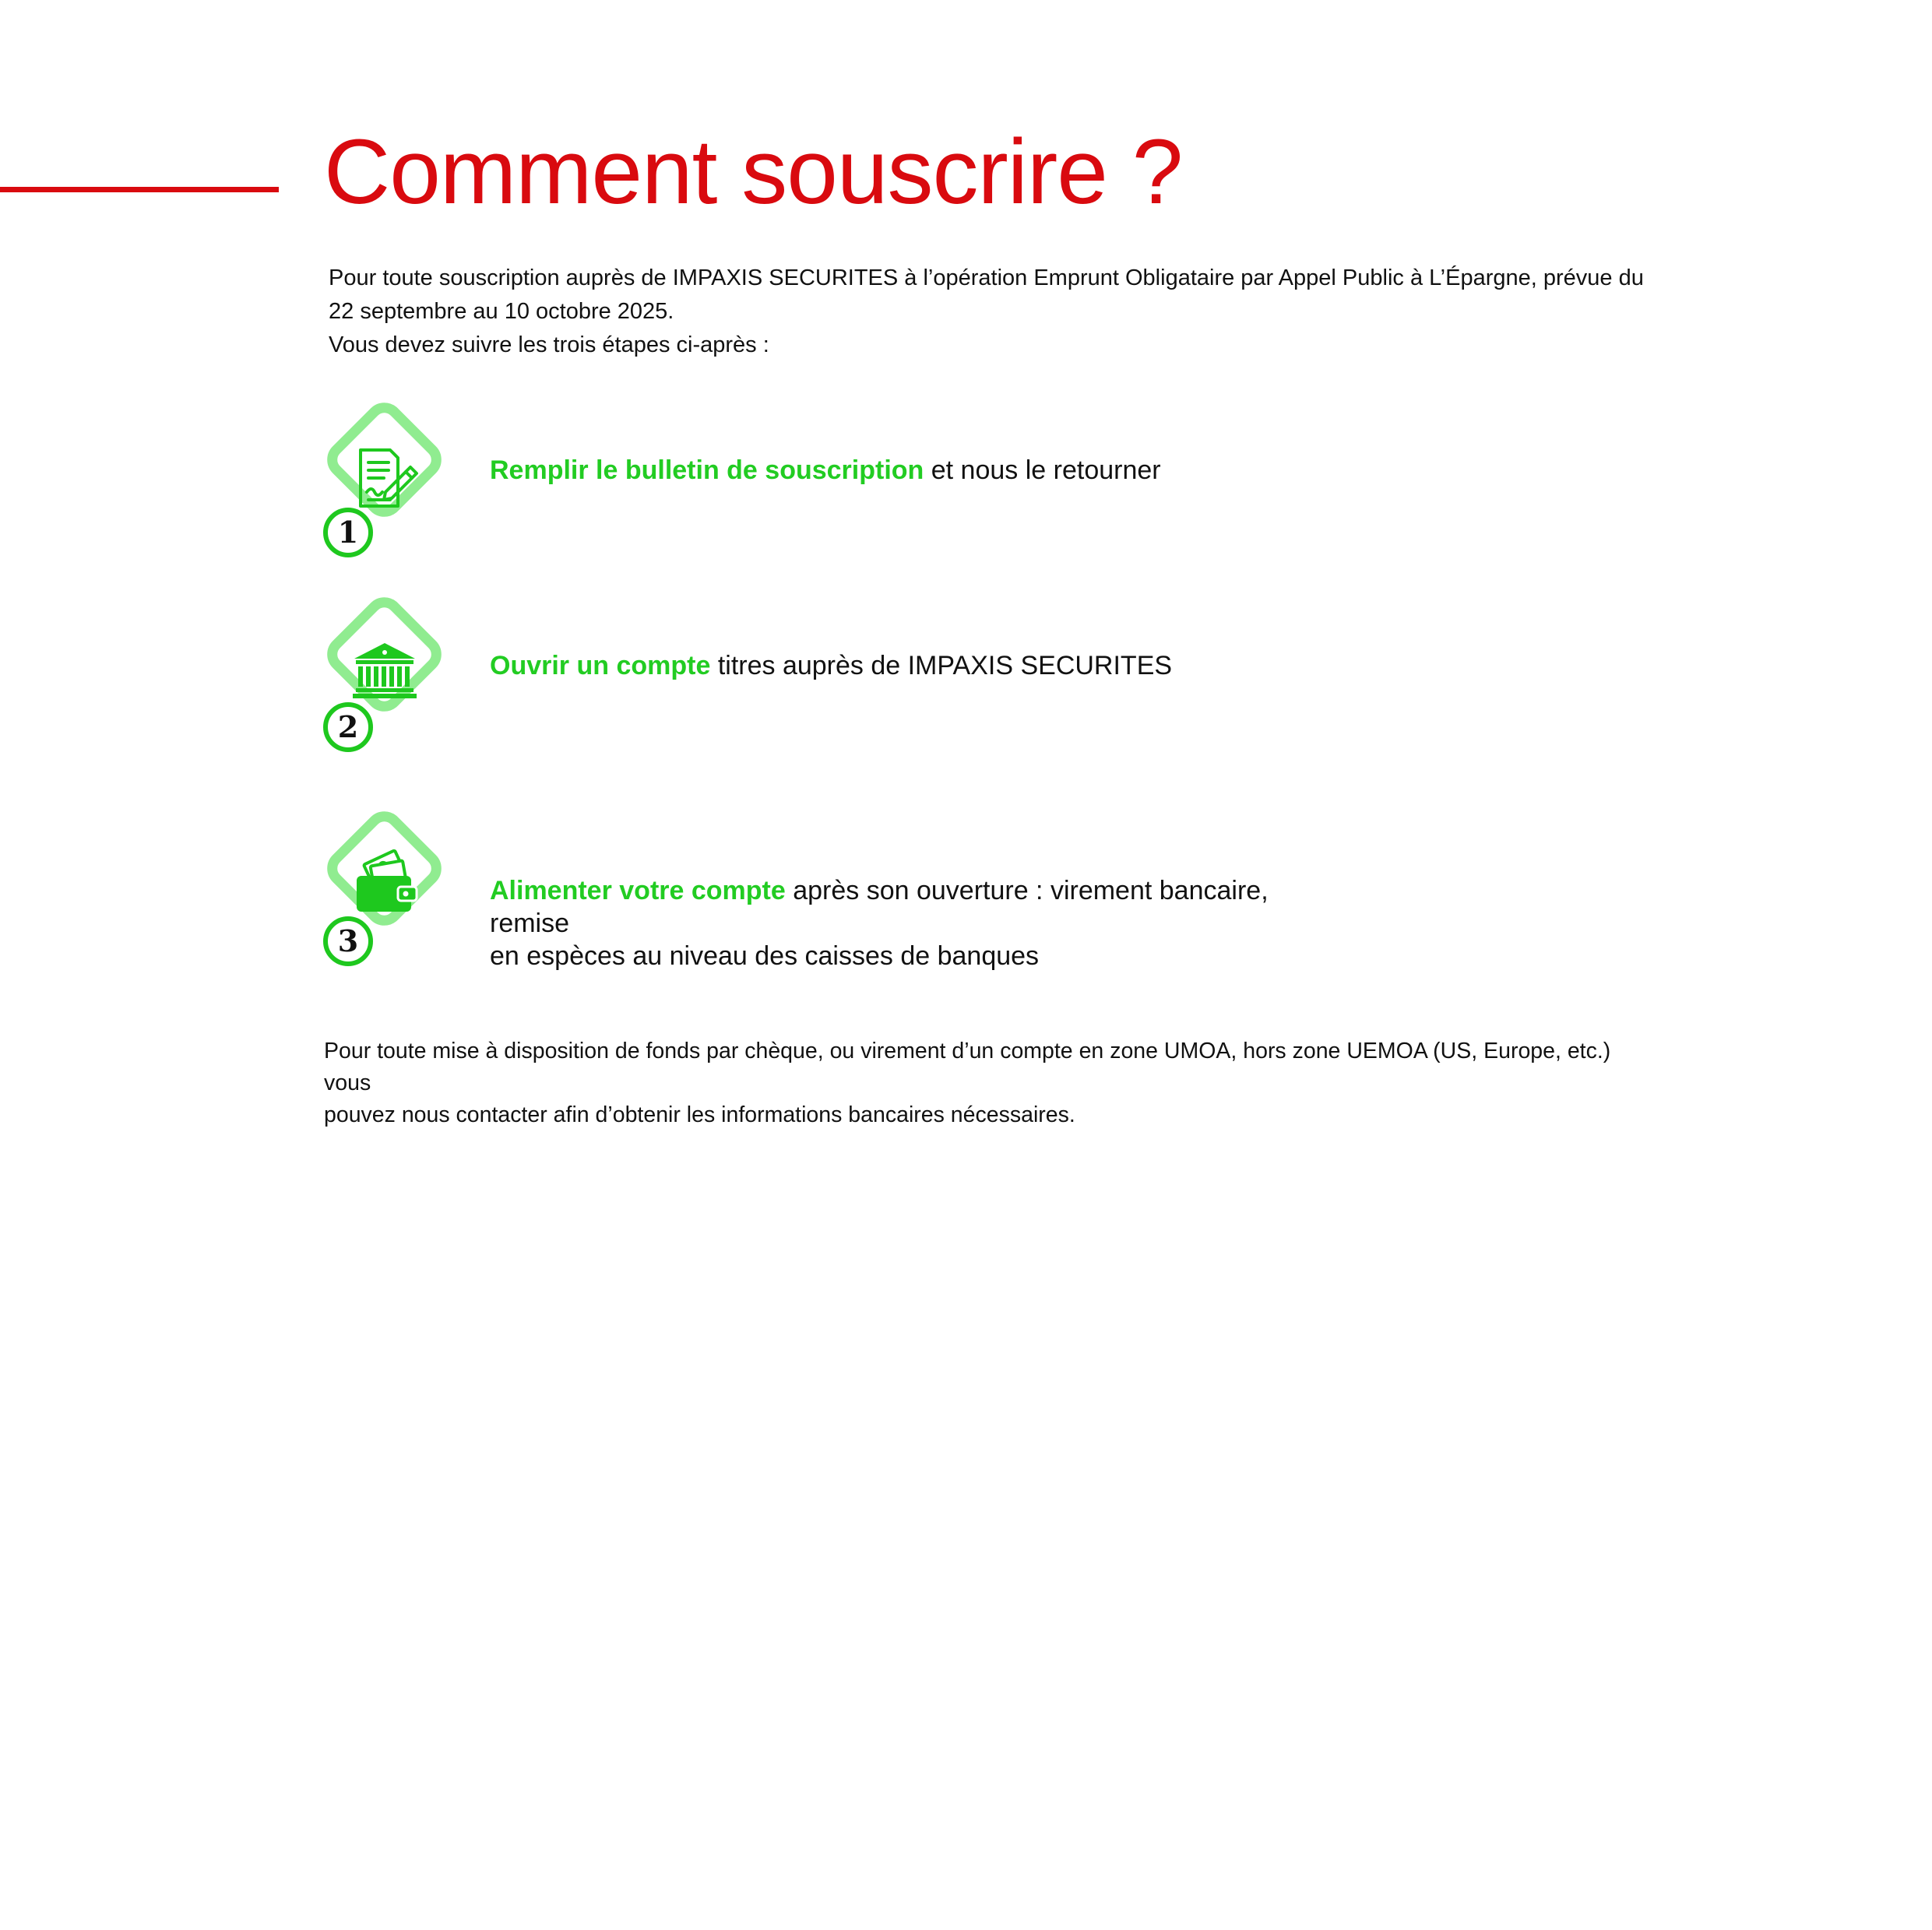  Describe the element at coordinates (348, 941) in the screenshot. I see `step-number: 3` at that location.